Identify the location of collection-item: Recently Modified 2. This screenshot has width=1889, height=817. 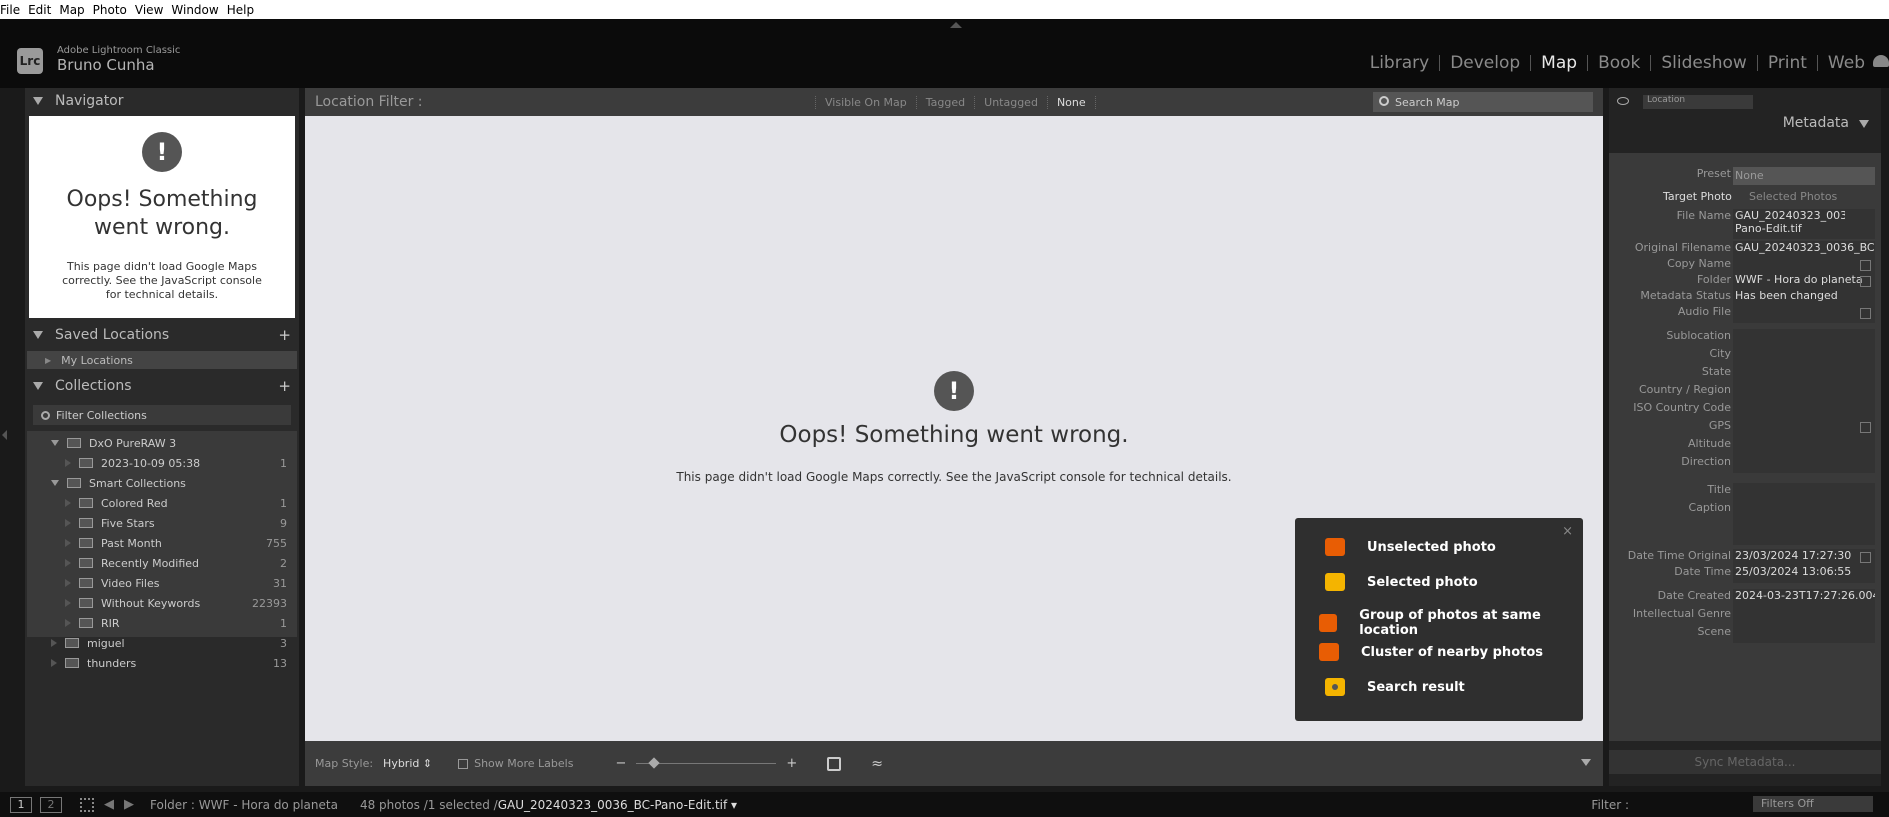
(162, 563).